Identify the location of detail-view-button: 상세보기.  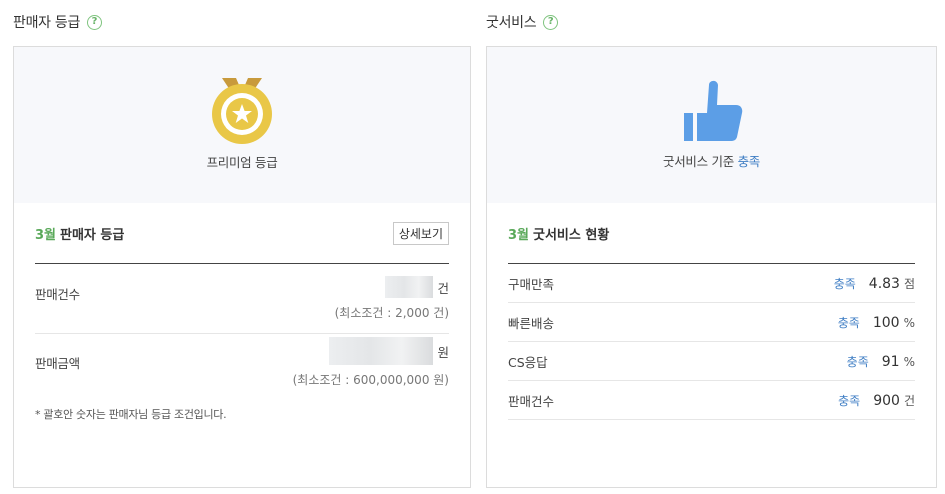
(420, 233).